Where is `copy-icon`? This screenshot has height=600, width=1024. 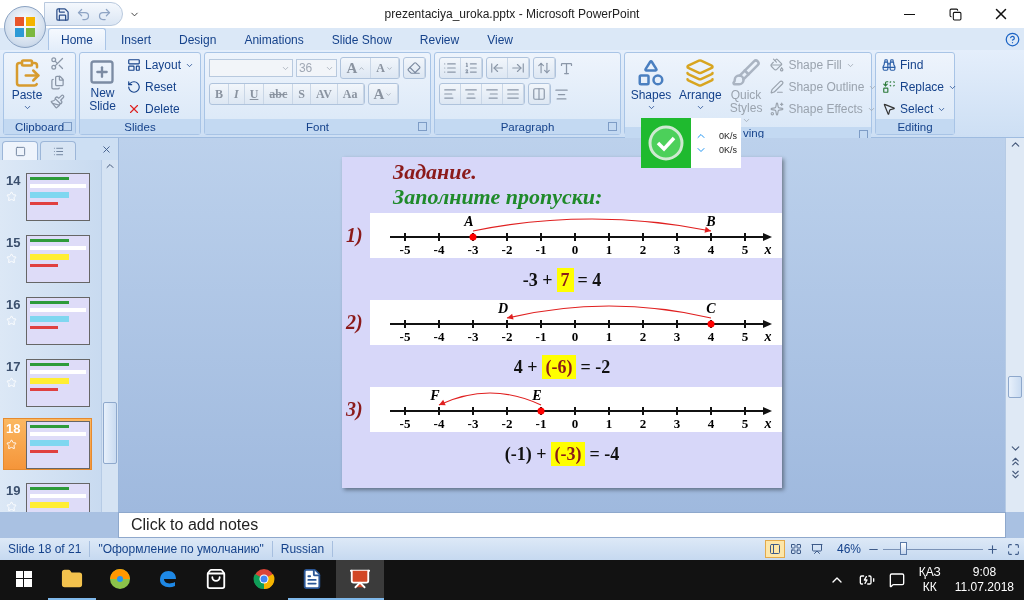 copy-icon is located at coordinates (57, 82).